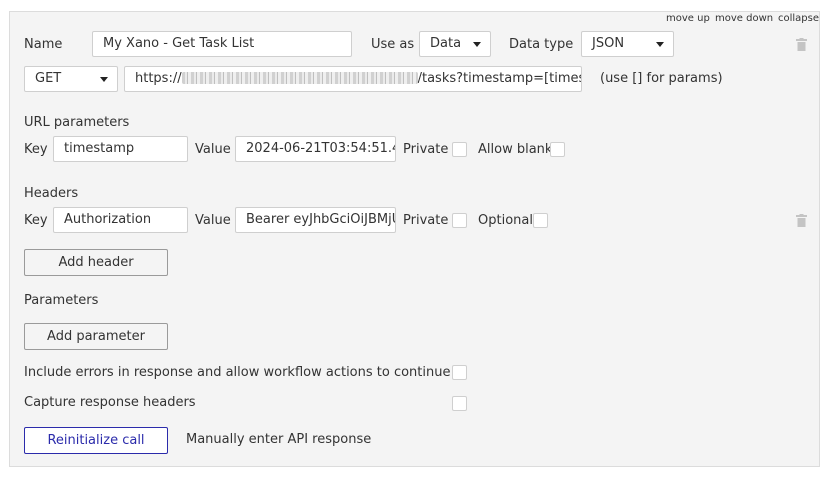 The height and width of the screenshot is (479, 830). I want to click on name-input: My Xano - Get Task List, so click(222, 44).